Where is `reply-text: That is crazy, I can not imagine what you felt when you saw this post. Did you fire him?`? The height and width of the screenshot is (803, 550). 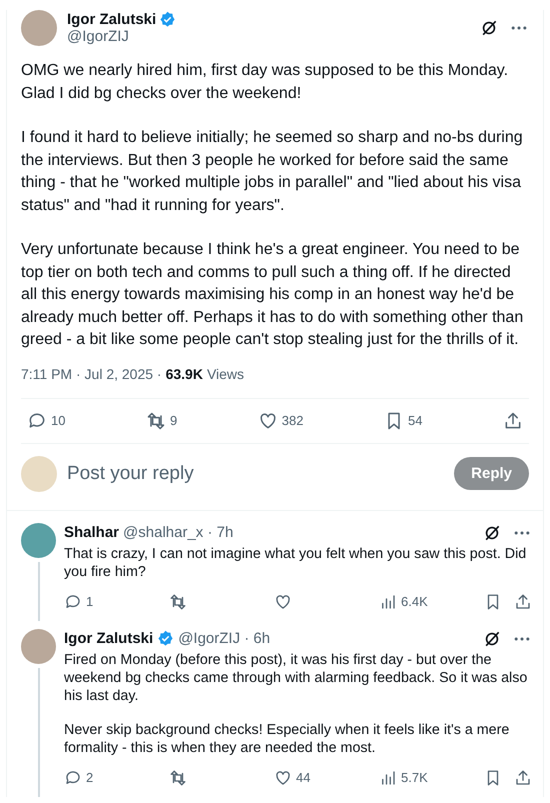 reply-text: That is crazy, I can not imagine what you felt when you saw this post. Did you fire him? is located at coordinates (296, 562).